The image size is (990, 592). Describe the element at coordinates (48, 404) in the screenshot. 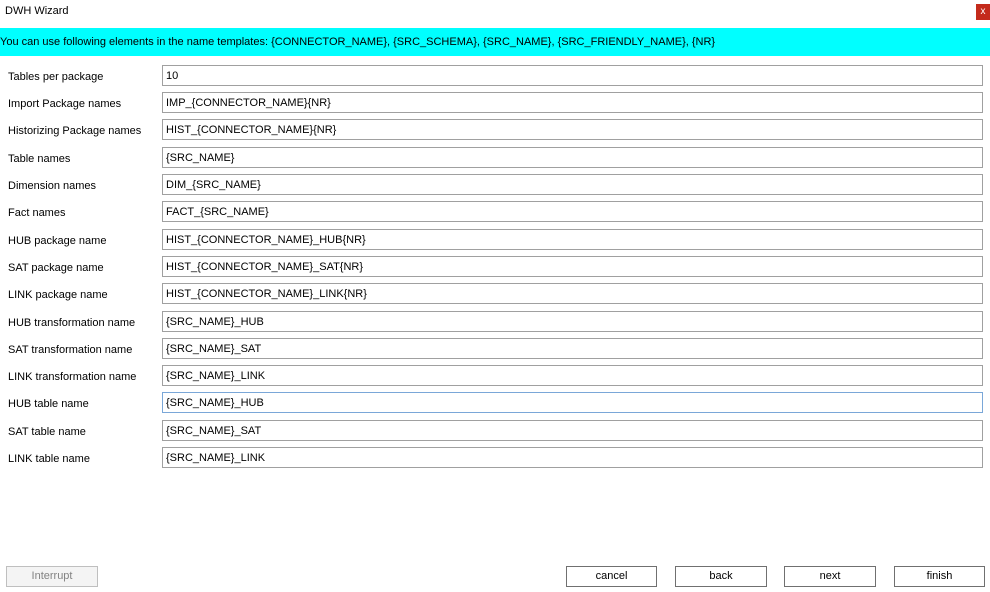

I see `hub-table-name-label: HUB table name` at that location.